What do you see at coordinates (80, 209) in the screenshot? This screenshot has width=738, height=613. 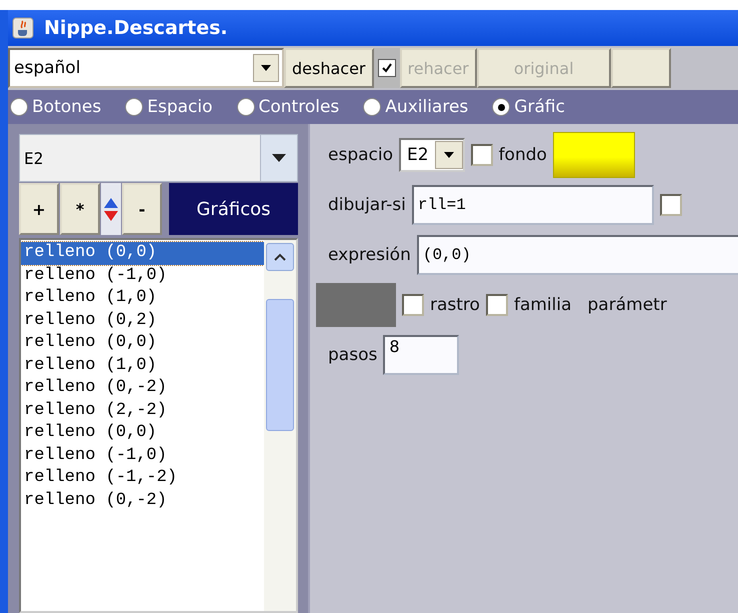 I see `duplicate-button: *` at bounding box center [80, 209].